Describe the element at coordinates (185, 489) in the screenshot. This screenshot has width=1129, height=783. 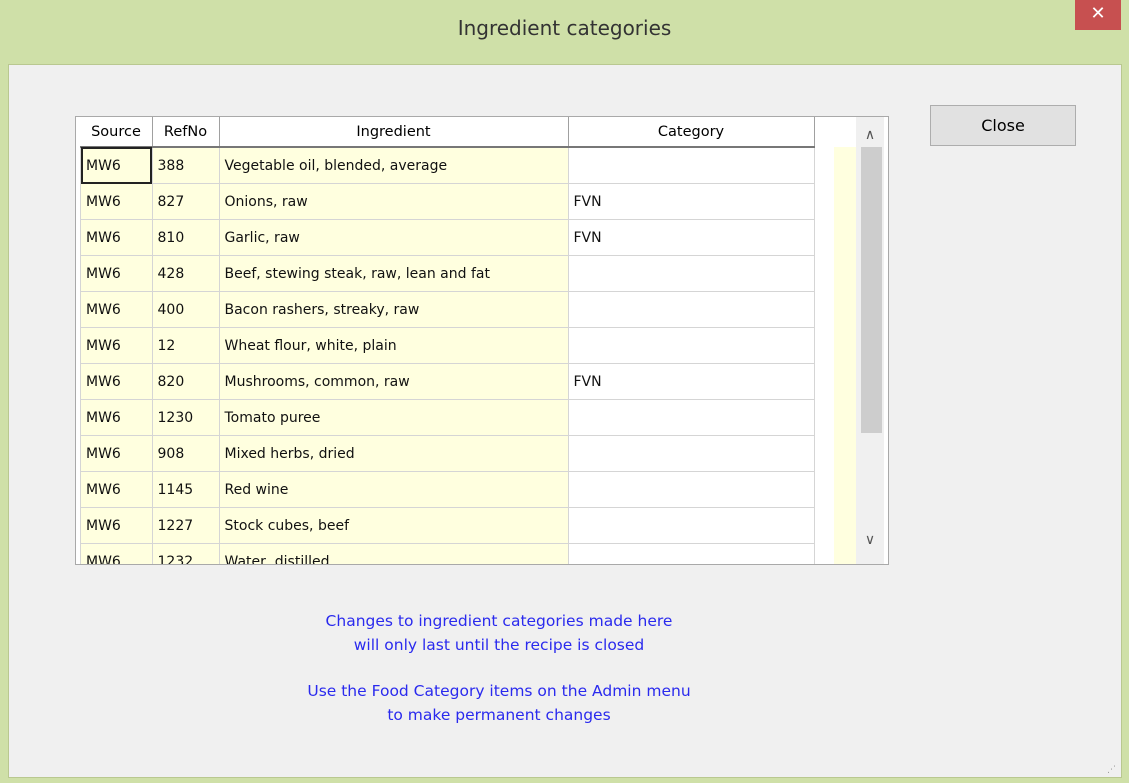
I see `cell-refno: 1145` at that location.